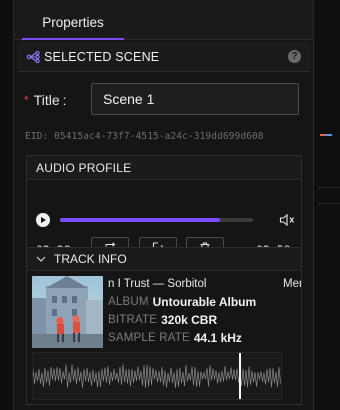 The image size is (340, 410). I want to click on track-title-repeat: Mer, so click(292, 284).